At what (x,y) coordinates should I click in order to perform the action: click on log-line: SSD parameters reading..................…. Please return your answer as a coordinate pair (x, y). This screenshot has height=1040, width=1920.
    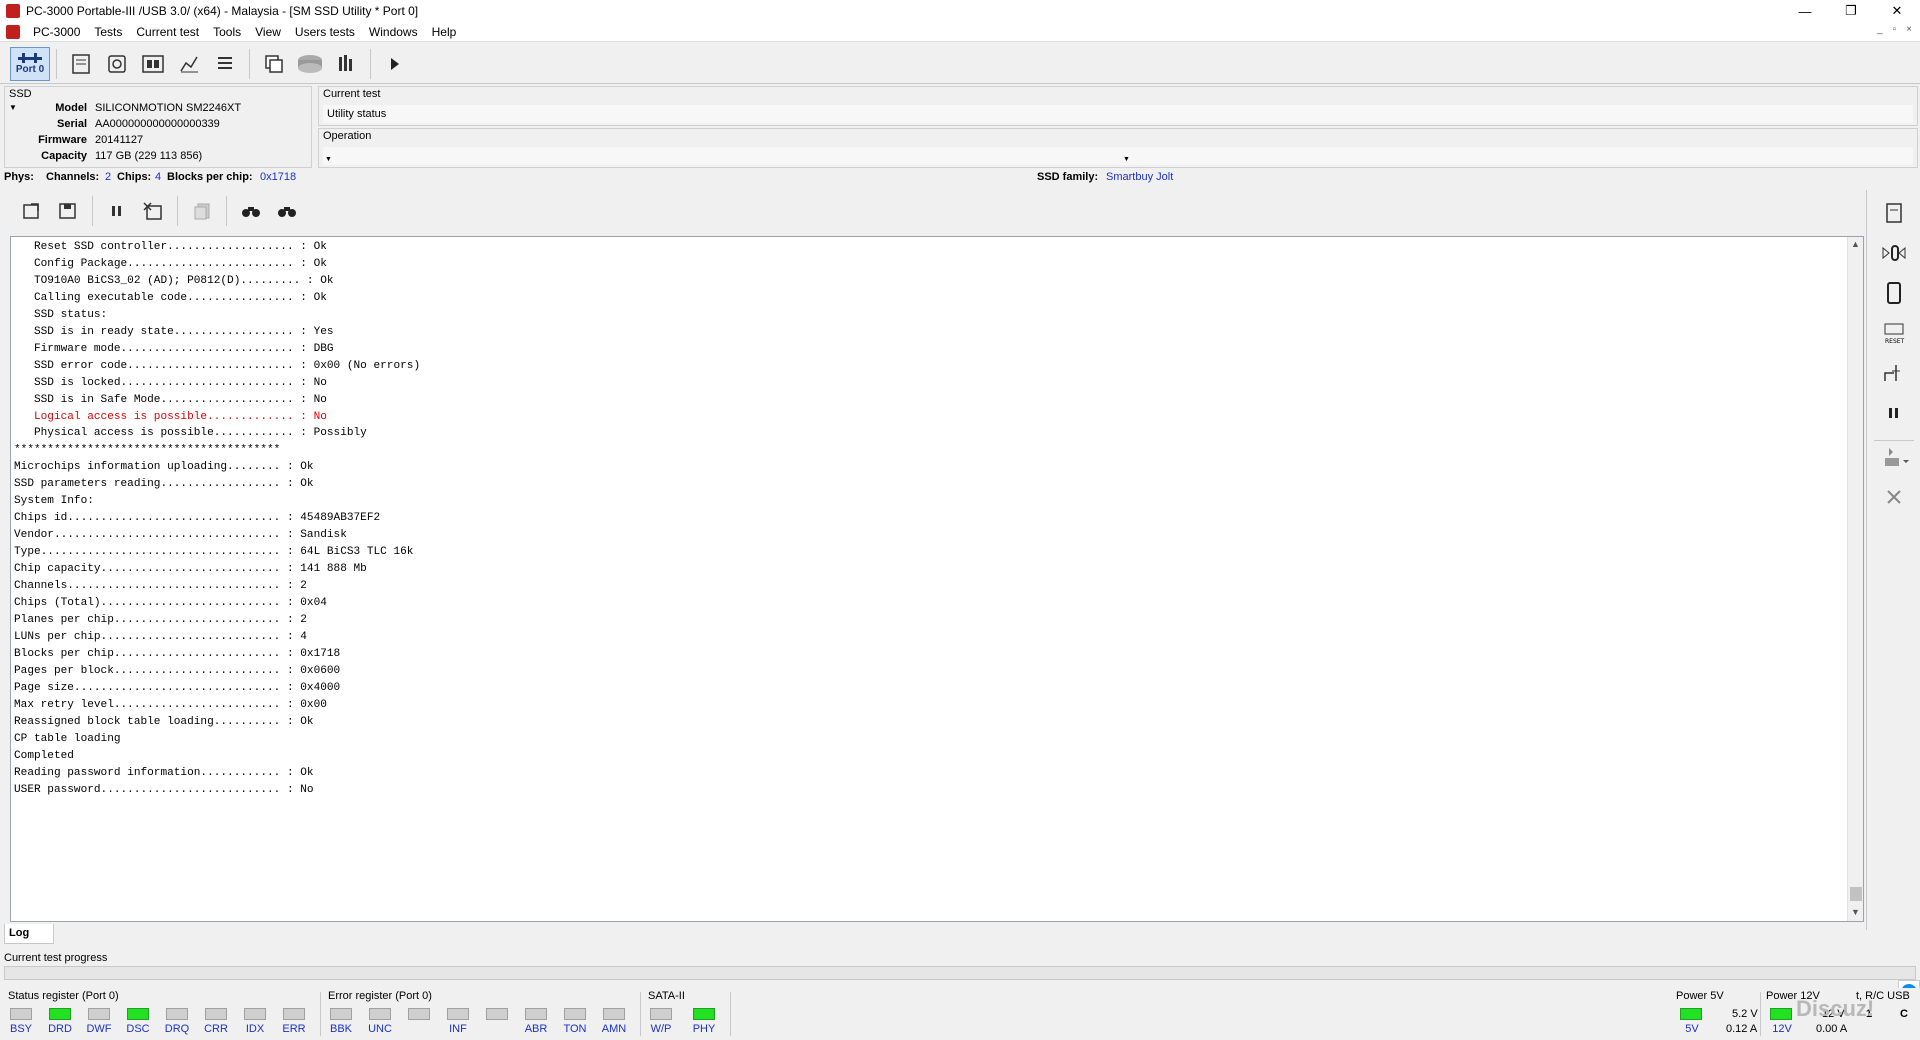
    Looking at the image, I should click on (164, 484).